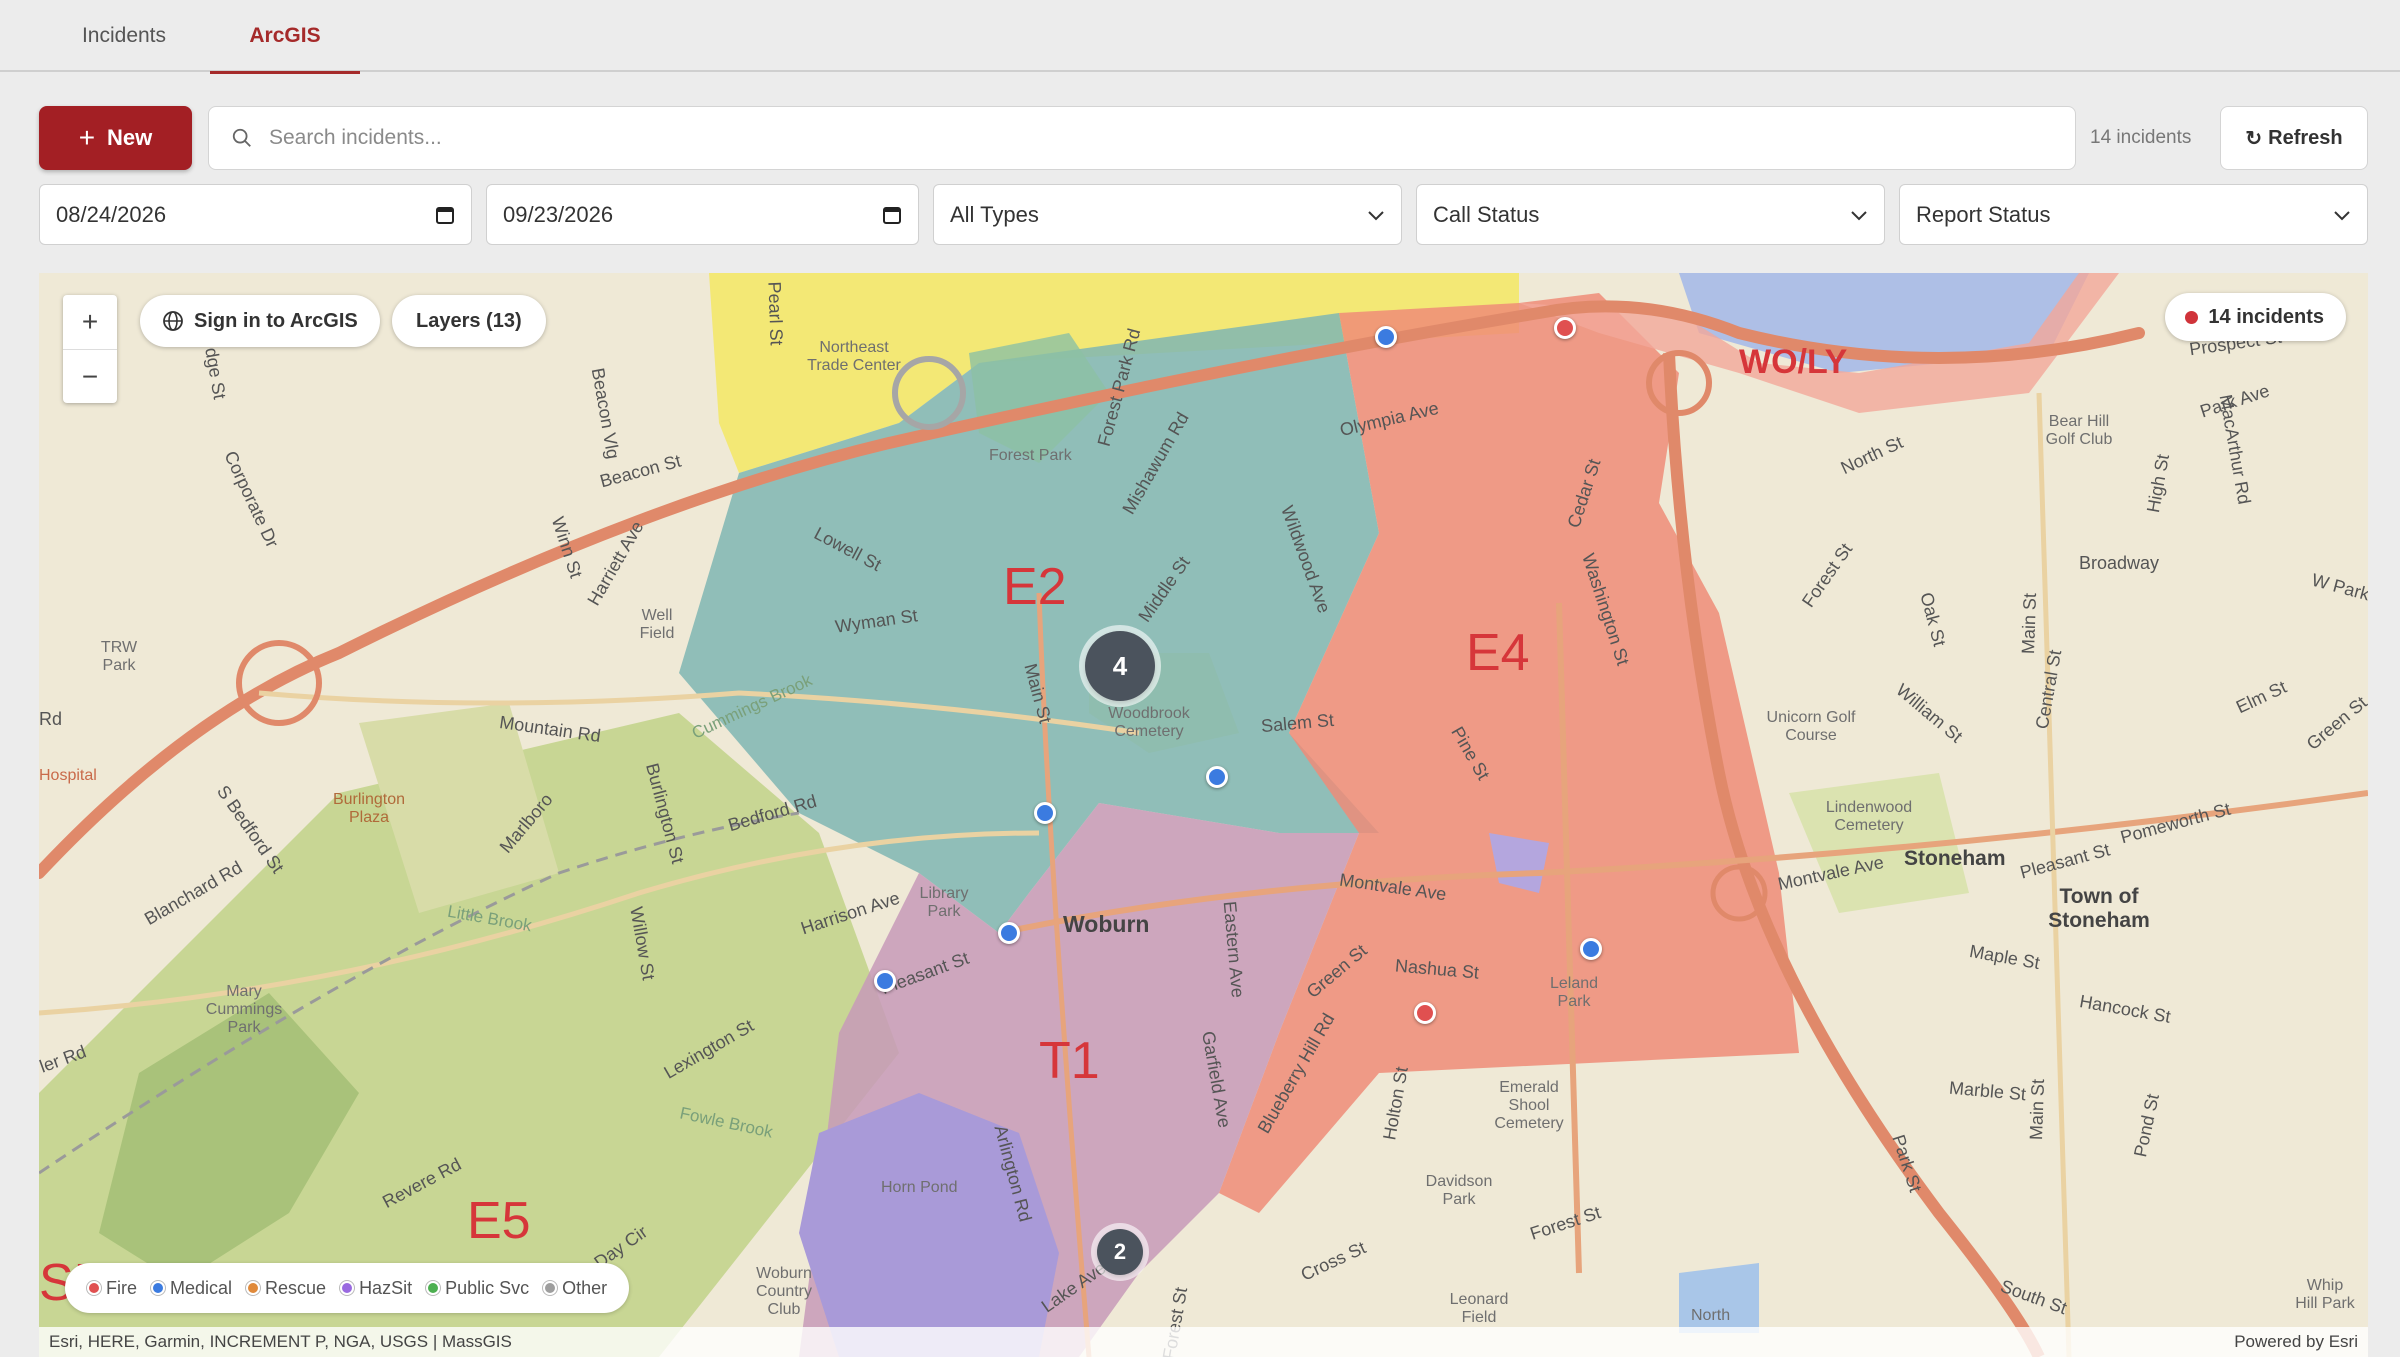 This screenshot has width=2400, height=1357. I want to click on map-label: Leonard Field, so click(1479, 1308).